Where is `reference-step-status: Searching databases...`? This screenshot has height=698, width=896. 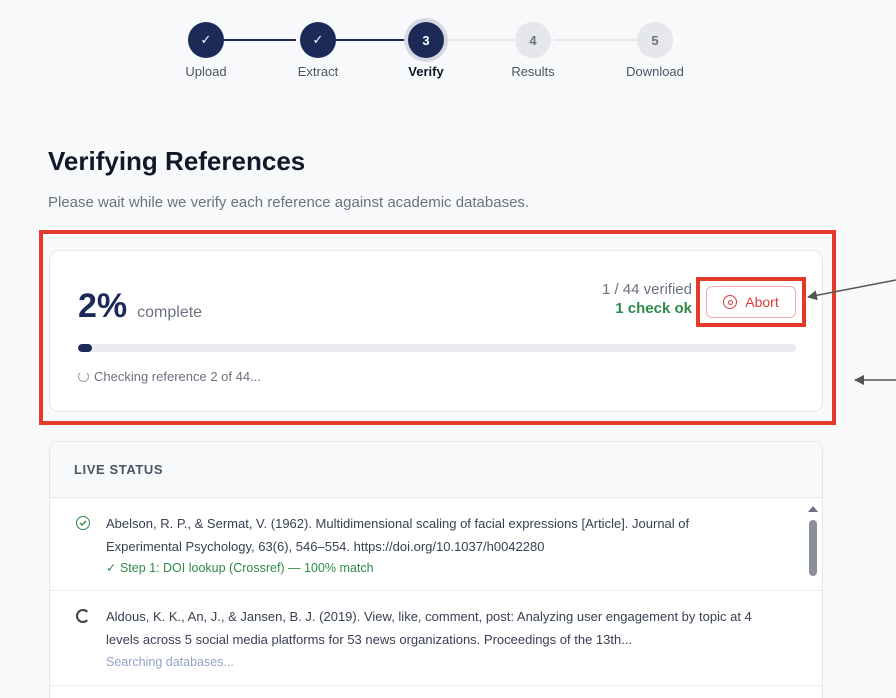
reference-step-status: Searching databases... is located at coordinates (170, 662).